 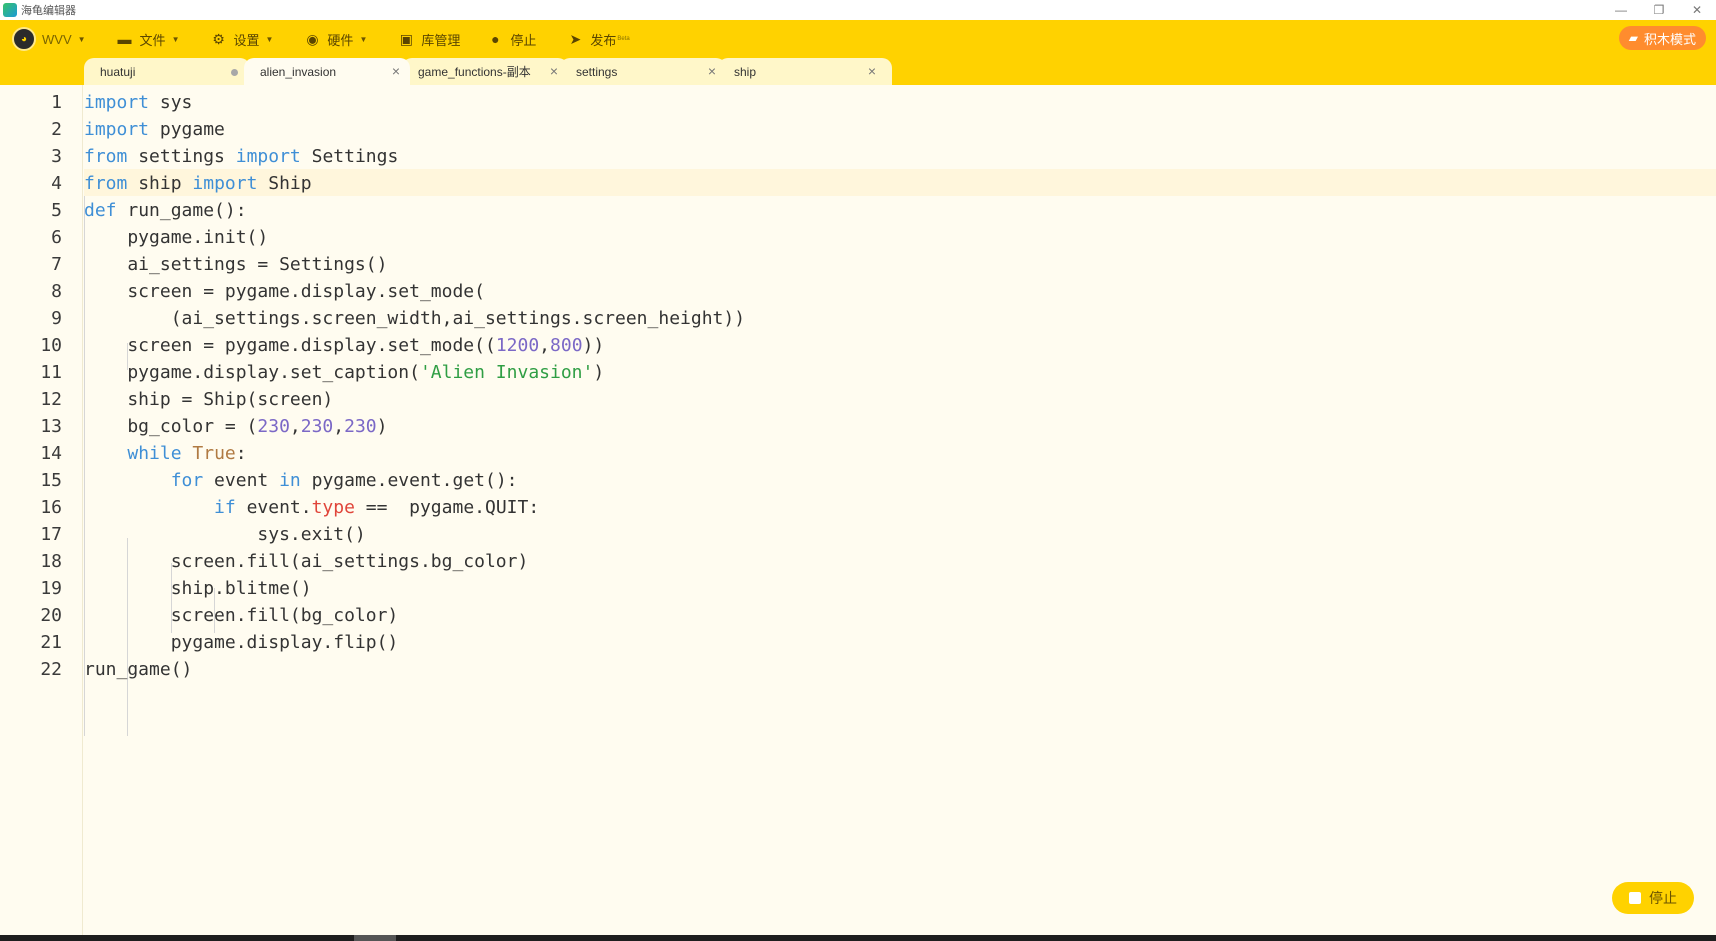 What do you see at coordinates (575, 38) in the screenshot?
I see `send-icon: ➤` at bounding box center [575, 38].